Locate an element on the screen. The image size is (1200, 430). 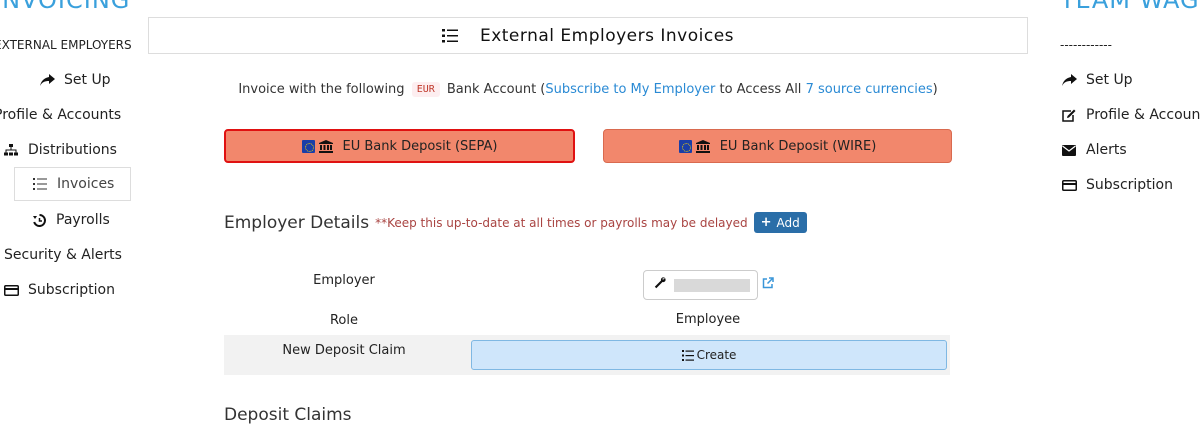
sepa-deposit-label: EU Bank Deposit (SEPA) is located at coordinates (420, 146).